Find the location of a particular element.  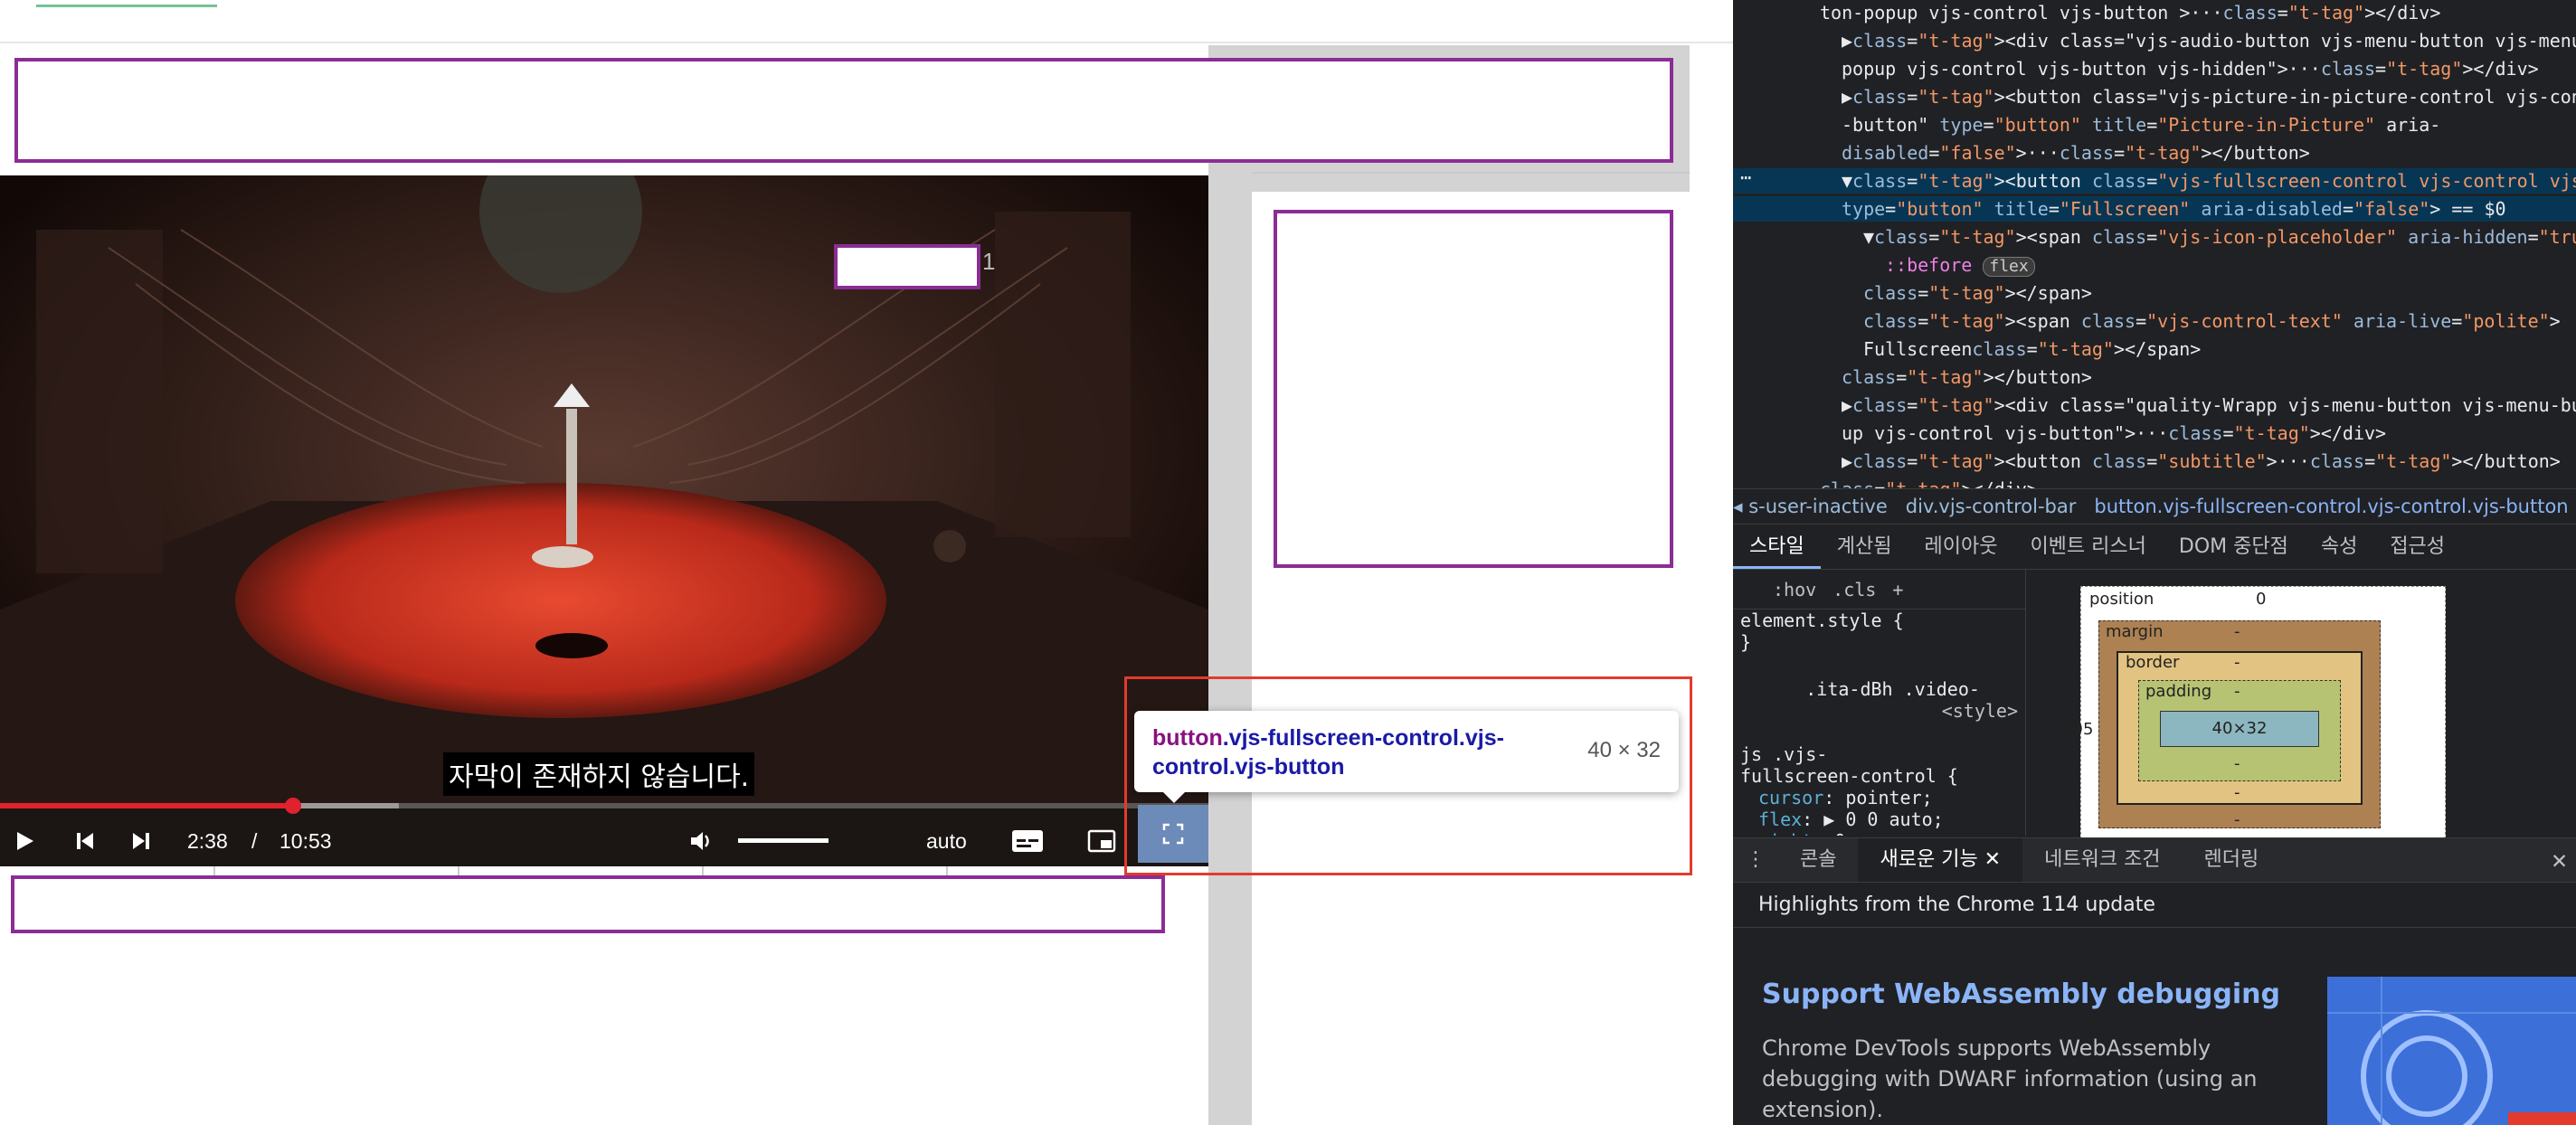

padding-bottom-value: - is located at coordinates (2237, 763).